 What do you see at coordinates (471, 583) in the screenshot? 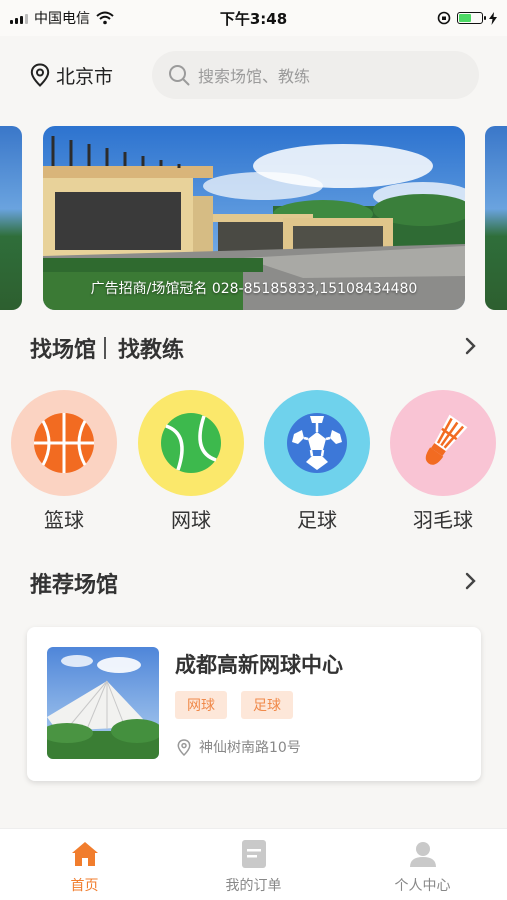
I see `recommended-more-chevron-icon` at bounding box center [471, 583].